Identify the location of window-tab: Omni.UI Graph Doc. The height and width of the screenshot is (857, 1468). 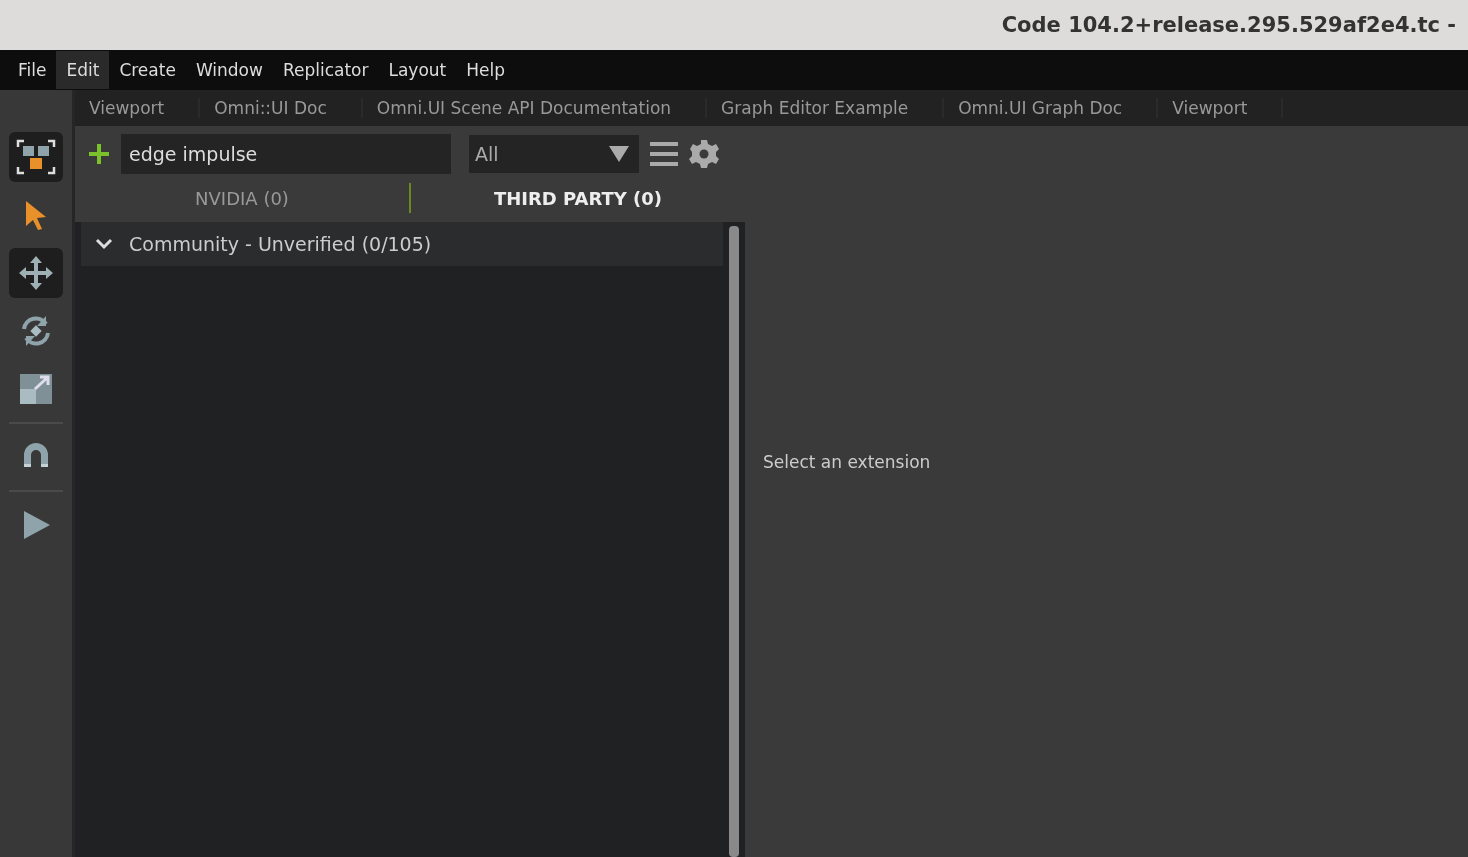
(1051, 108).